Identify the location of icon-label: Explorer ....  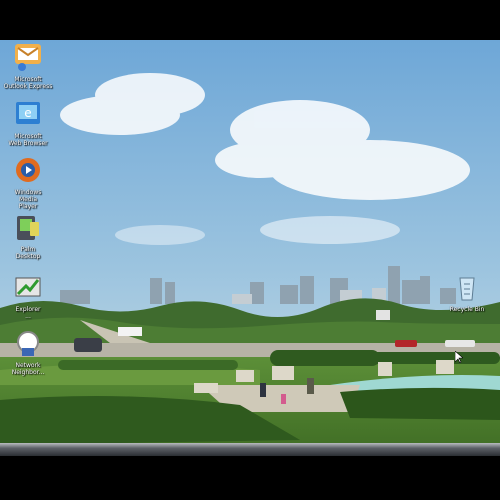
(28, 313).